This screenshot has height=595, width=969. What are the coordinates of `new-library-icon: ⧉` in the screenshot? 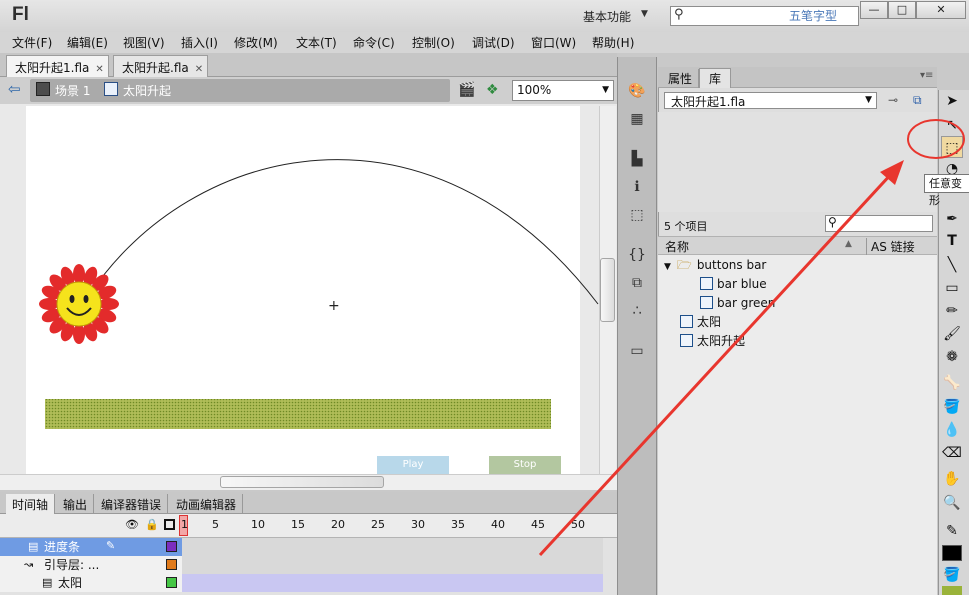 It's located at (917, 100).